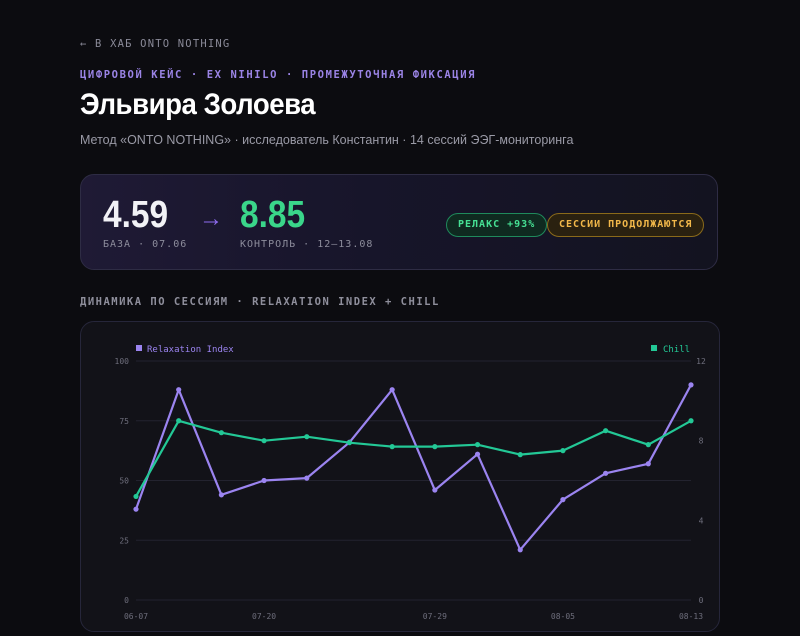  Describe the element at coordinates (435, 616) in the screenshot. I see `x-tick-label: 07-29` at that location.